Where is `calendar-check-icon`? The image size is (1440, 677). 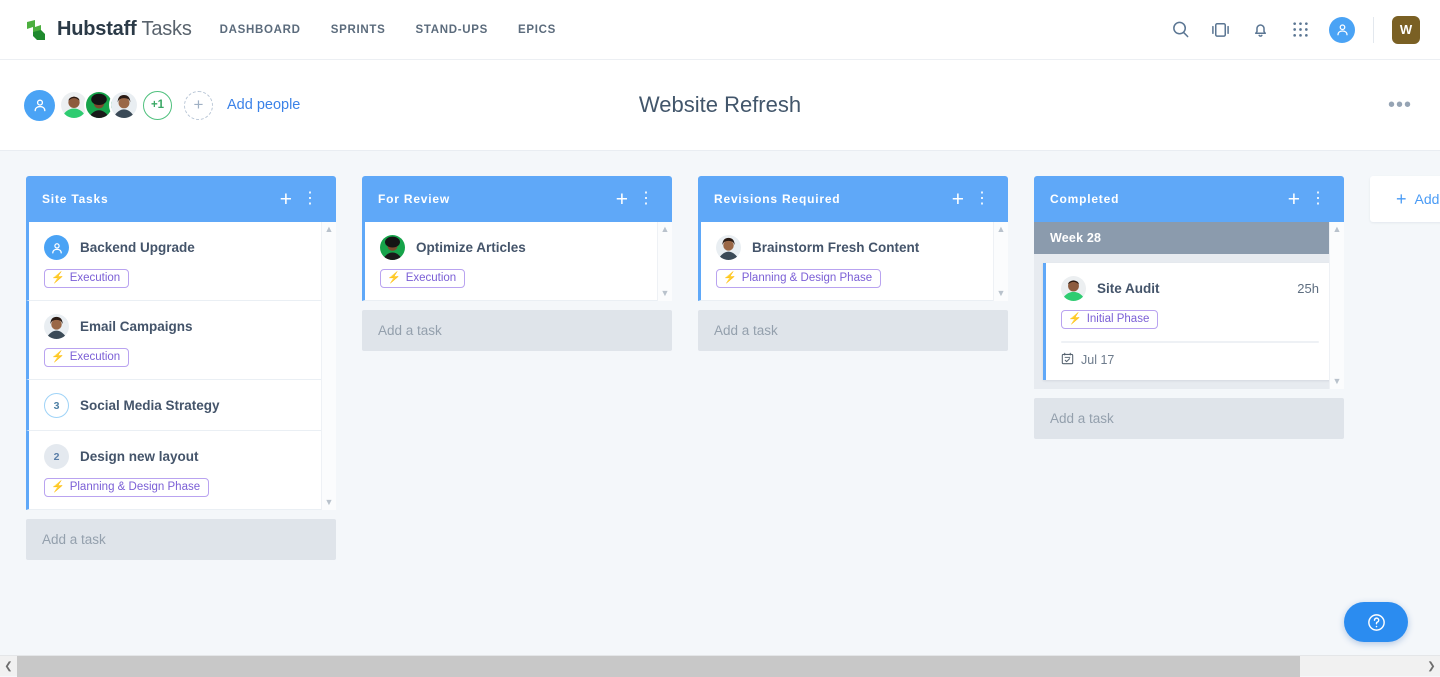
calendar-check-icon is located at coordinates (1067, 360).